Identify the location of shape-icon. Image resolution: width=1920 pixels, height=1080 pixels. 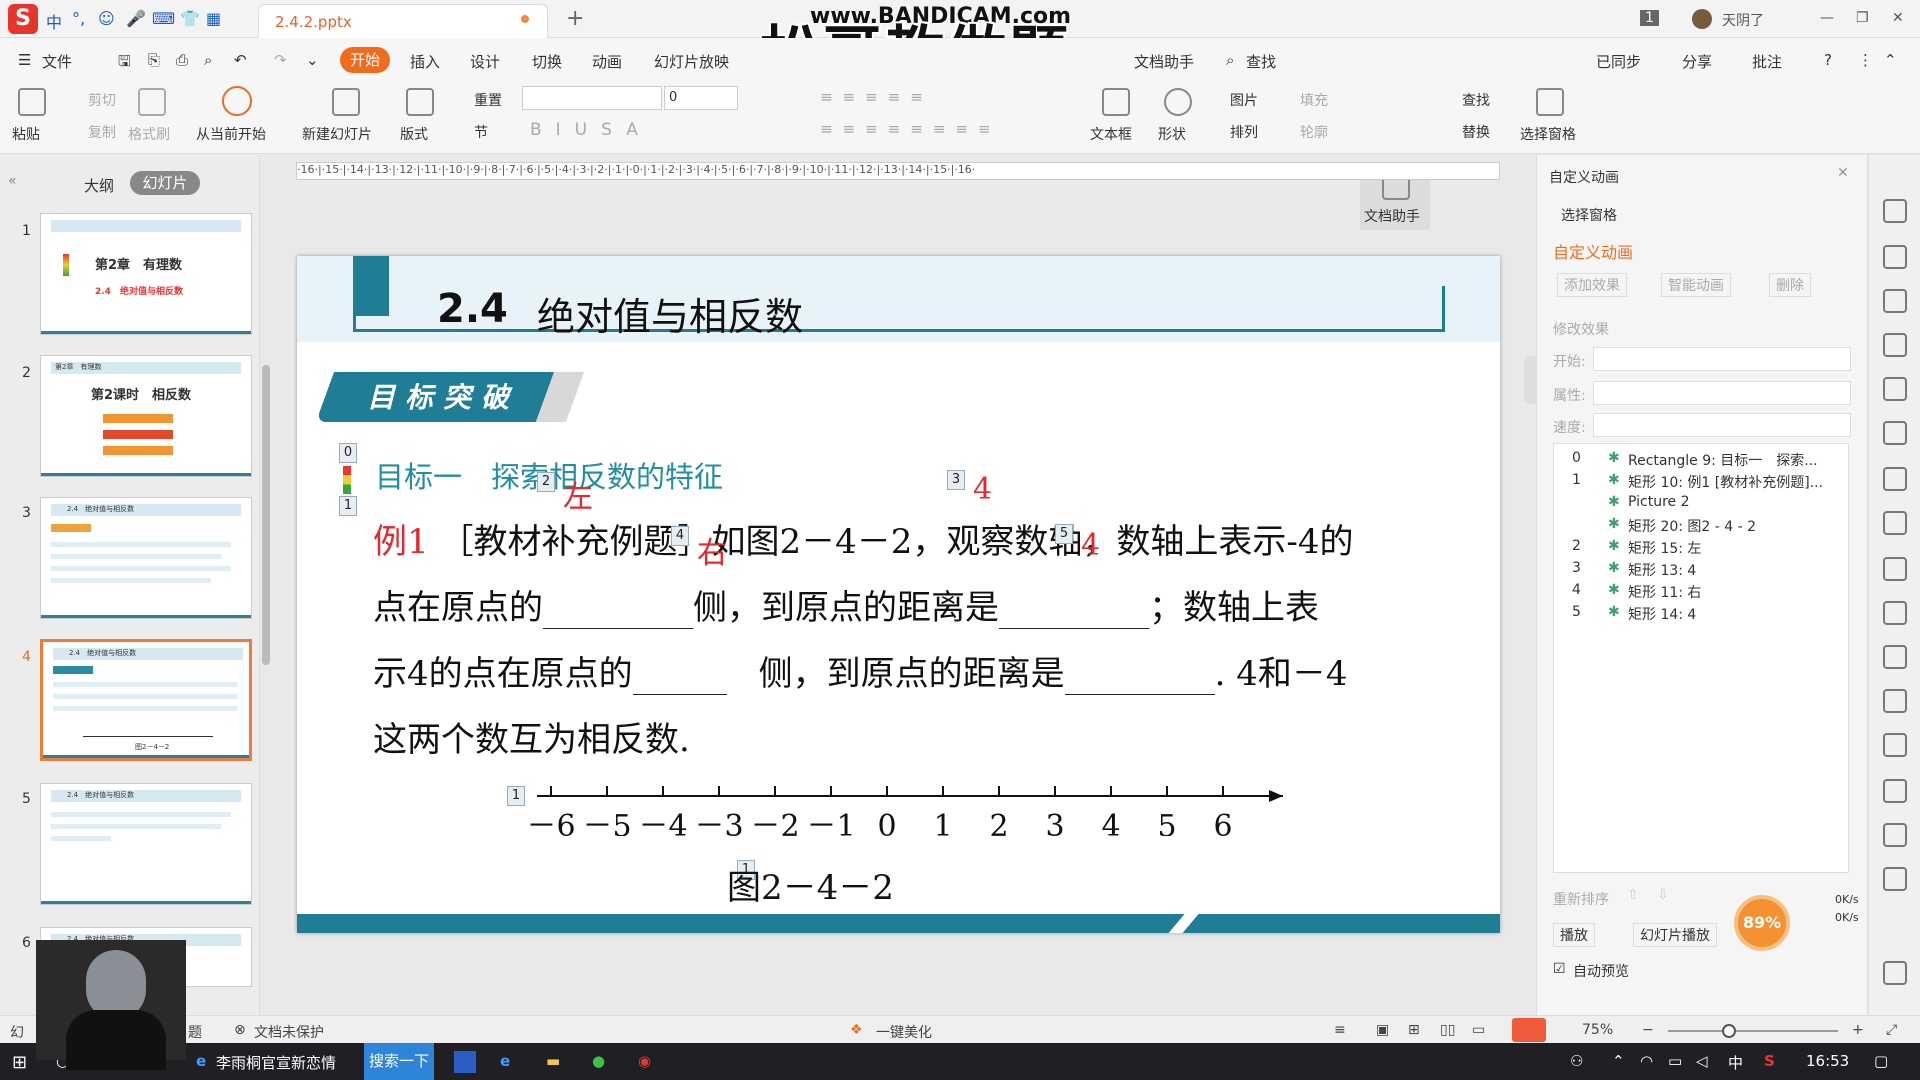
(1178, 102).